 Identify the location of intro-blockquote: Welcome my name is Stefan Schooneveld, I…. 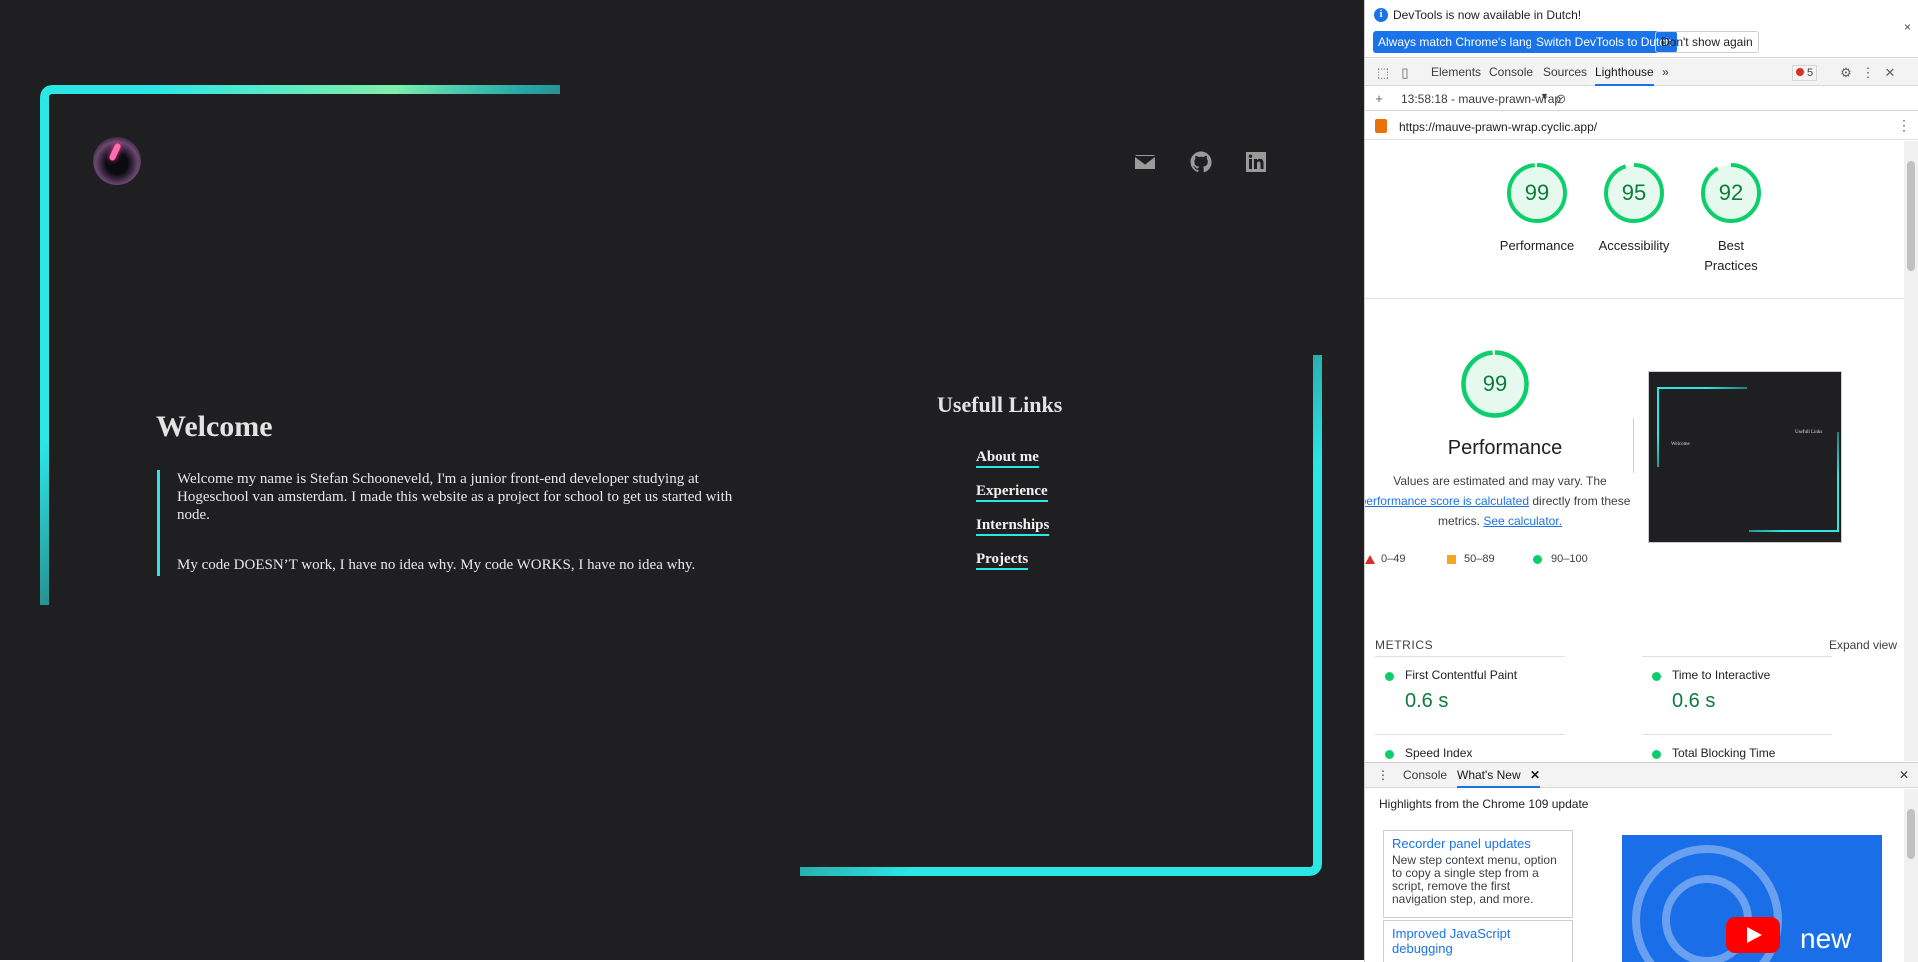
(457, 523).